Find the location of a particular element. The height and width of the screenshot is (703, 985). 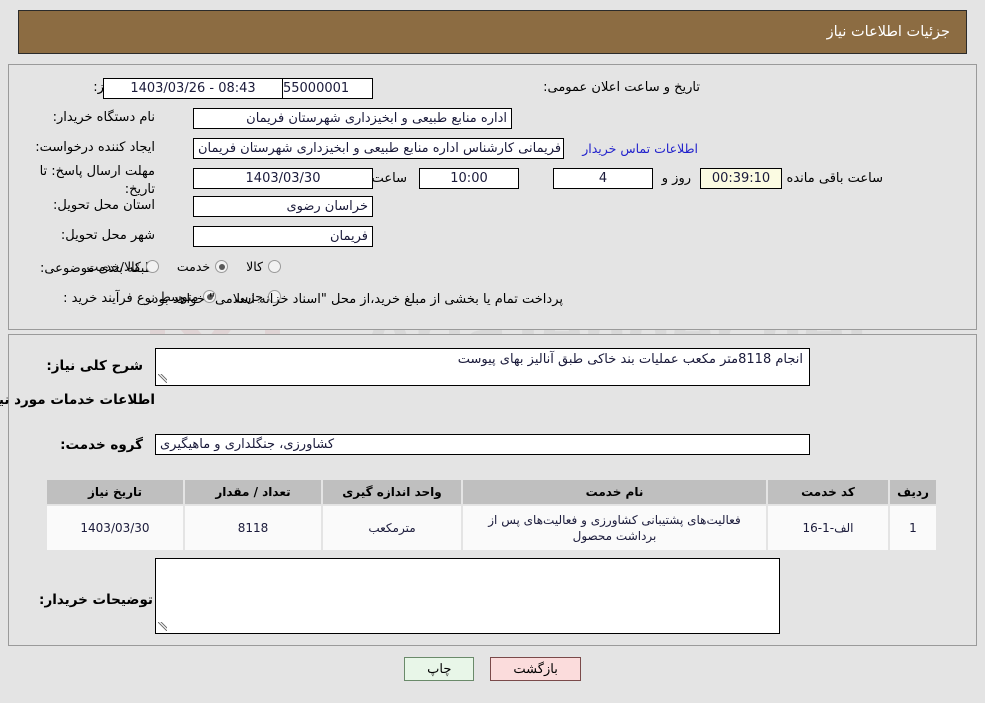

province-row: استان محل تحویل: is located at coordinates (104, 205).